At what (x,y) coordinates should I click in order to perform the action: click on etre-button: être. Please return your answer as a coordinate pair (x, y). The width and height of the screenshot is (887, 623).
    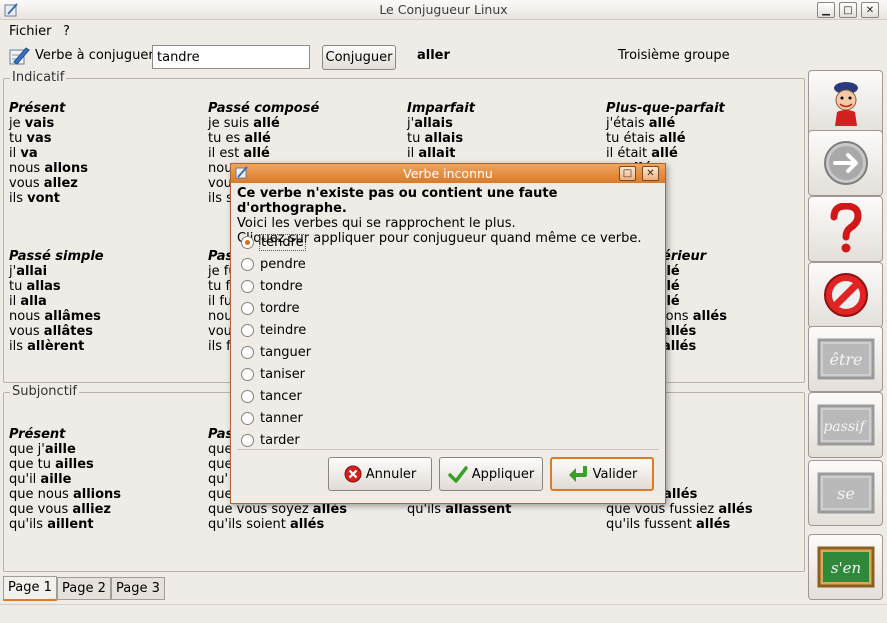
    Looking at the image, I should click on (845, 359).